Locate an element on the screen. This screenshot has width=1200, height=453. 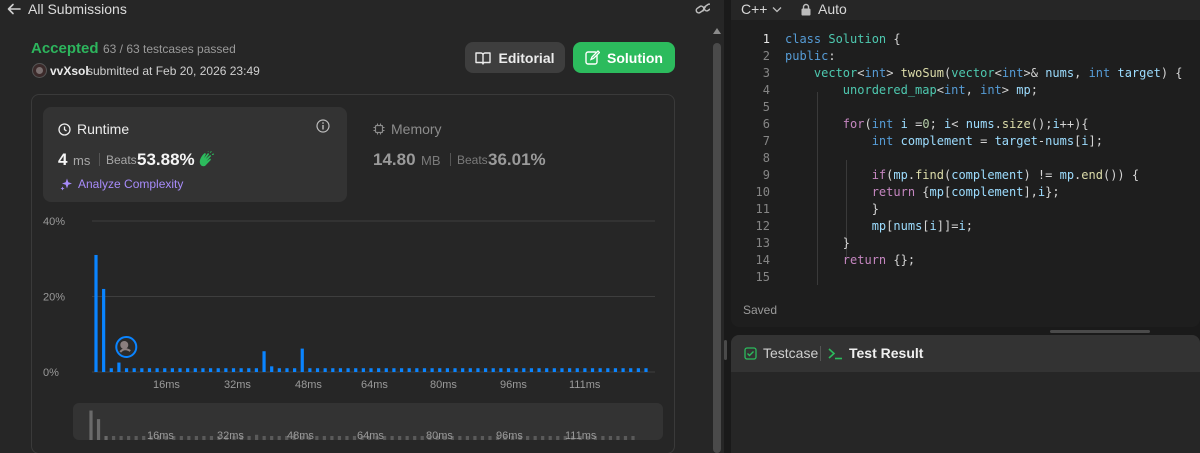
code-line: 9 if(mp.find(complement) != mp.end()) { is located at coordinates (965, 176).